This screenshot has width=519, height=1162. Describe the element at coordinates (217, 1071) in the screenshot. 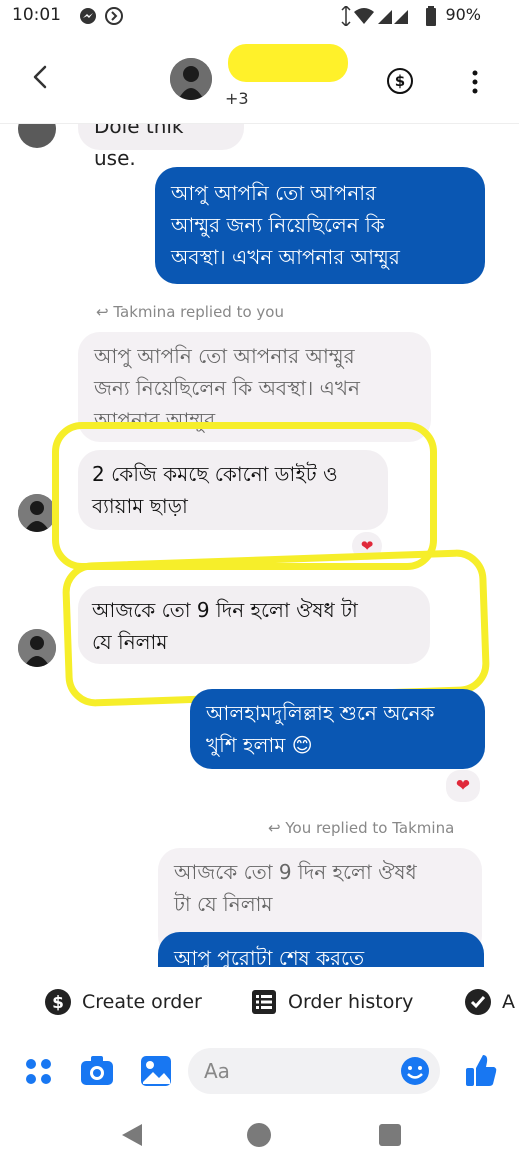

I see `message-input-placeholder: Aa` at that location.